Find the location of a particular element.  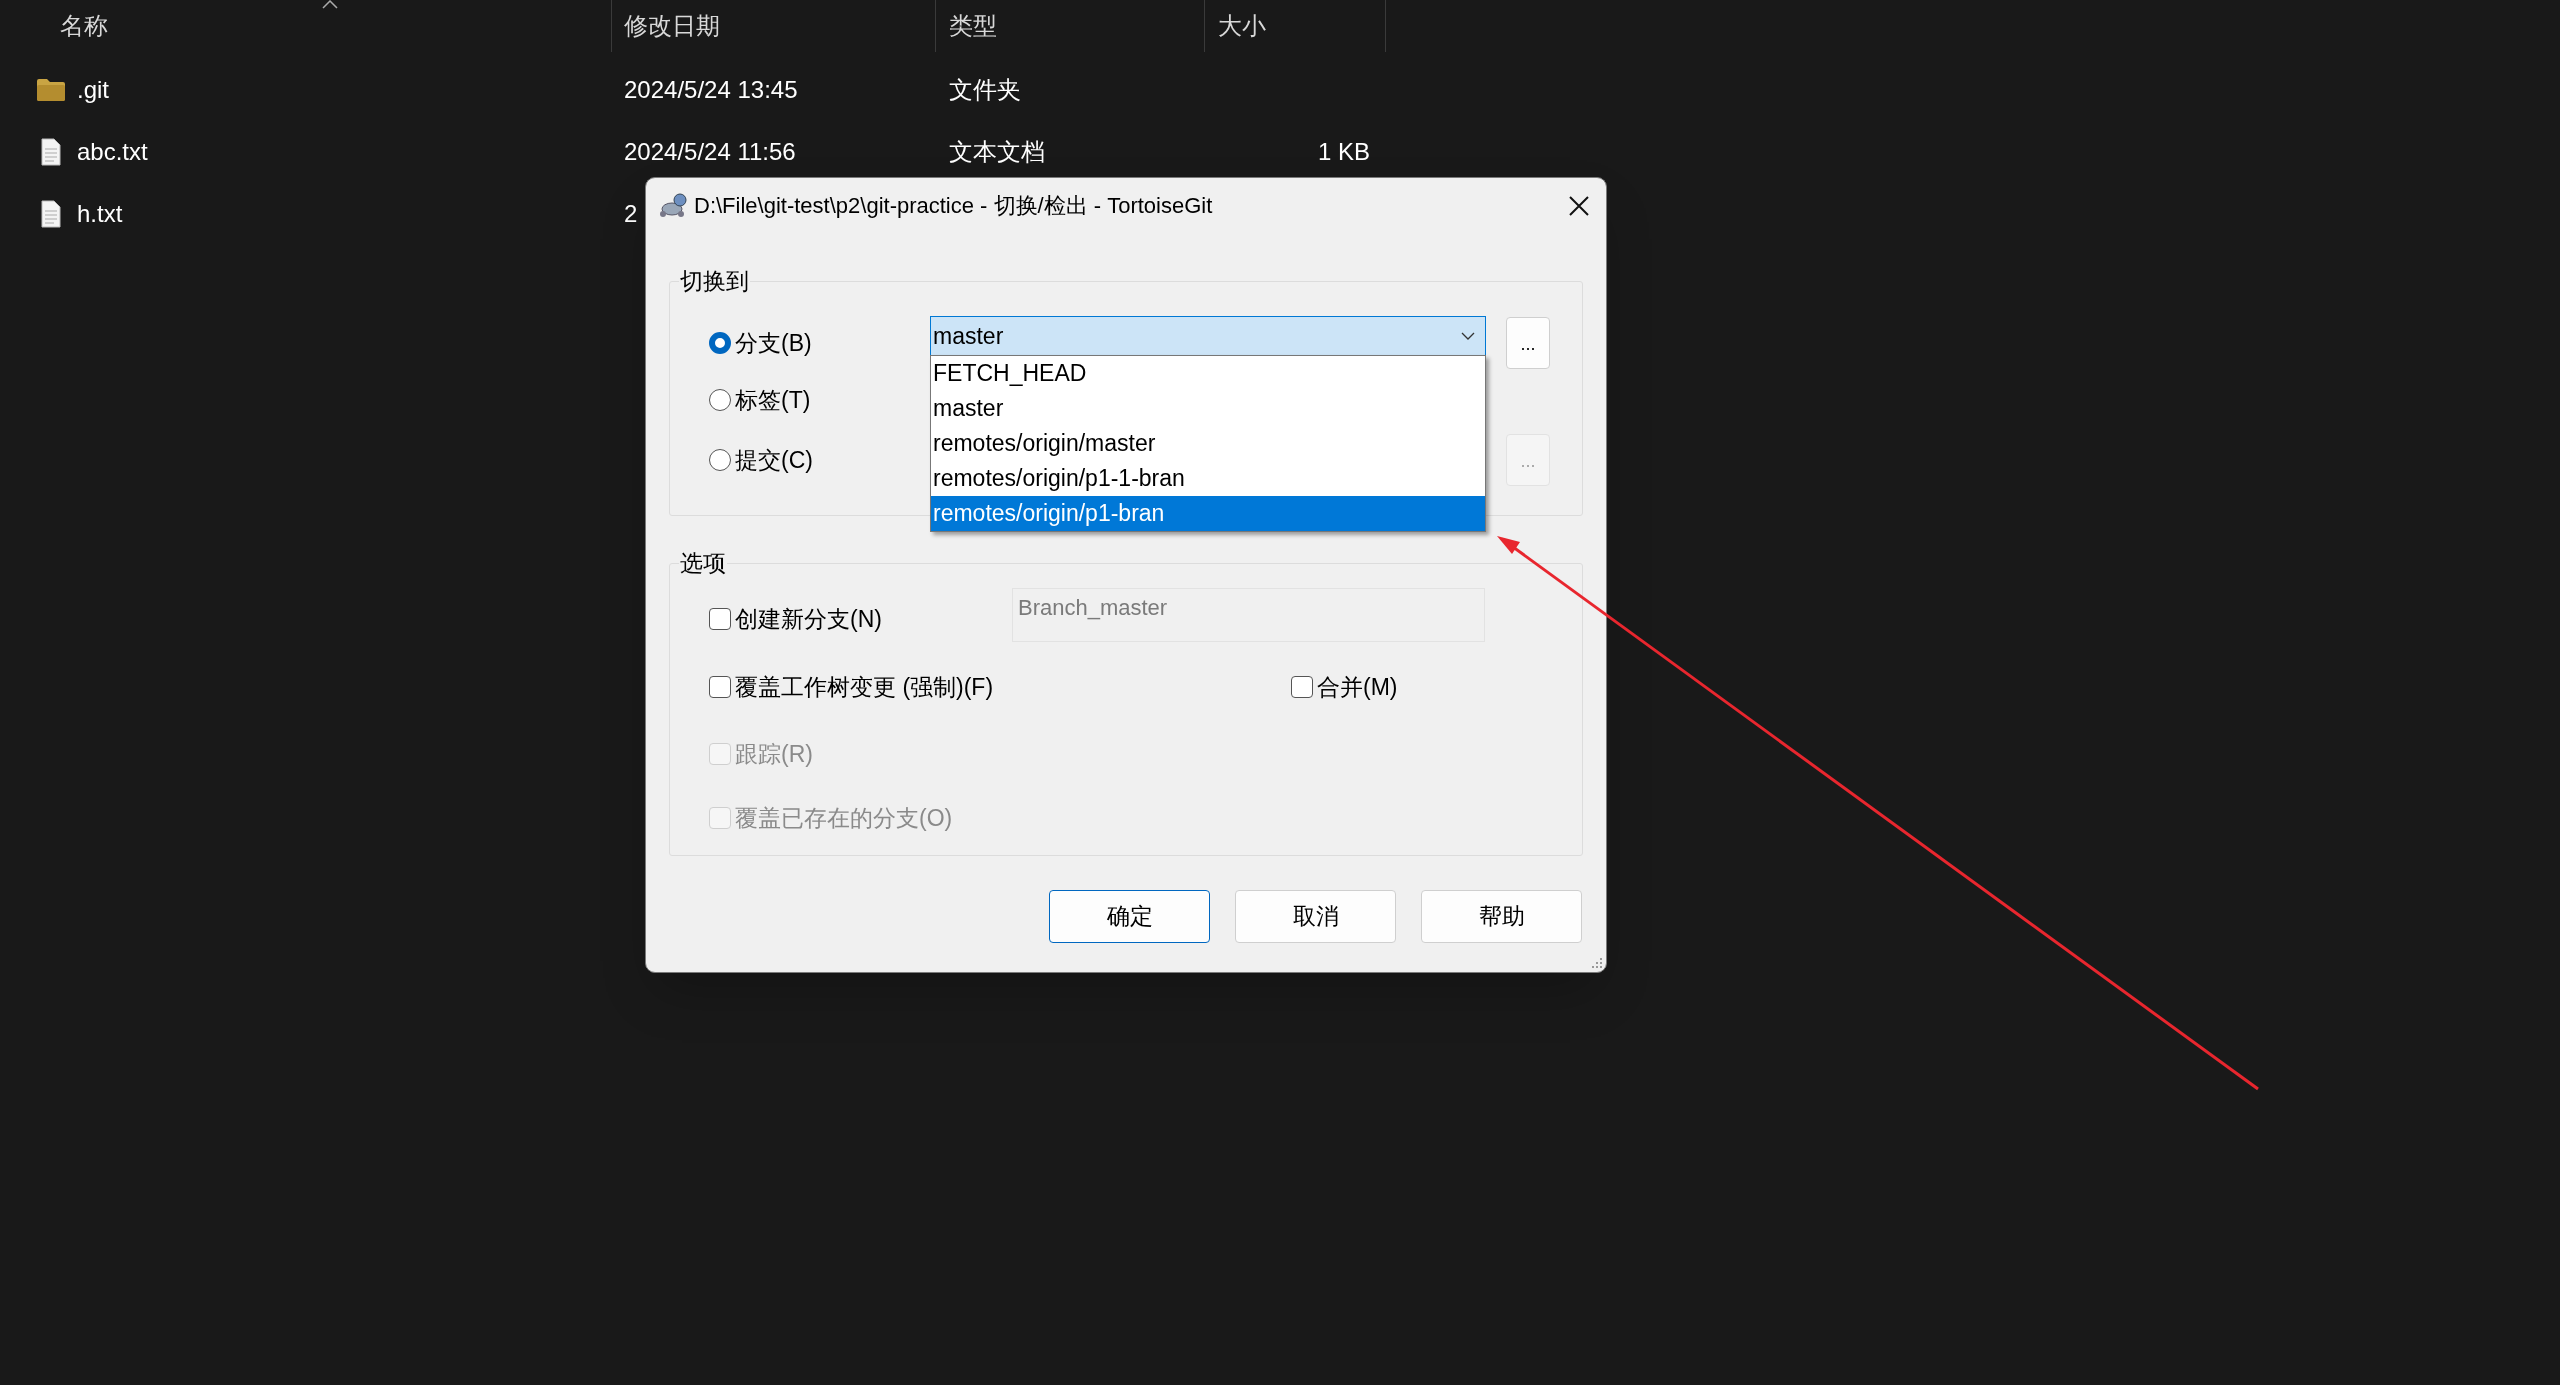

column-header: 类型 is located at coordinates (1070, 26).